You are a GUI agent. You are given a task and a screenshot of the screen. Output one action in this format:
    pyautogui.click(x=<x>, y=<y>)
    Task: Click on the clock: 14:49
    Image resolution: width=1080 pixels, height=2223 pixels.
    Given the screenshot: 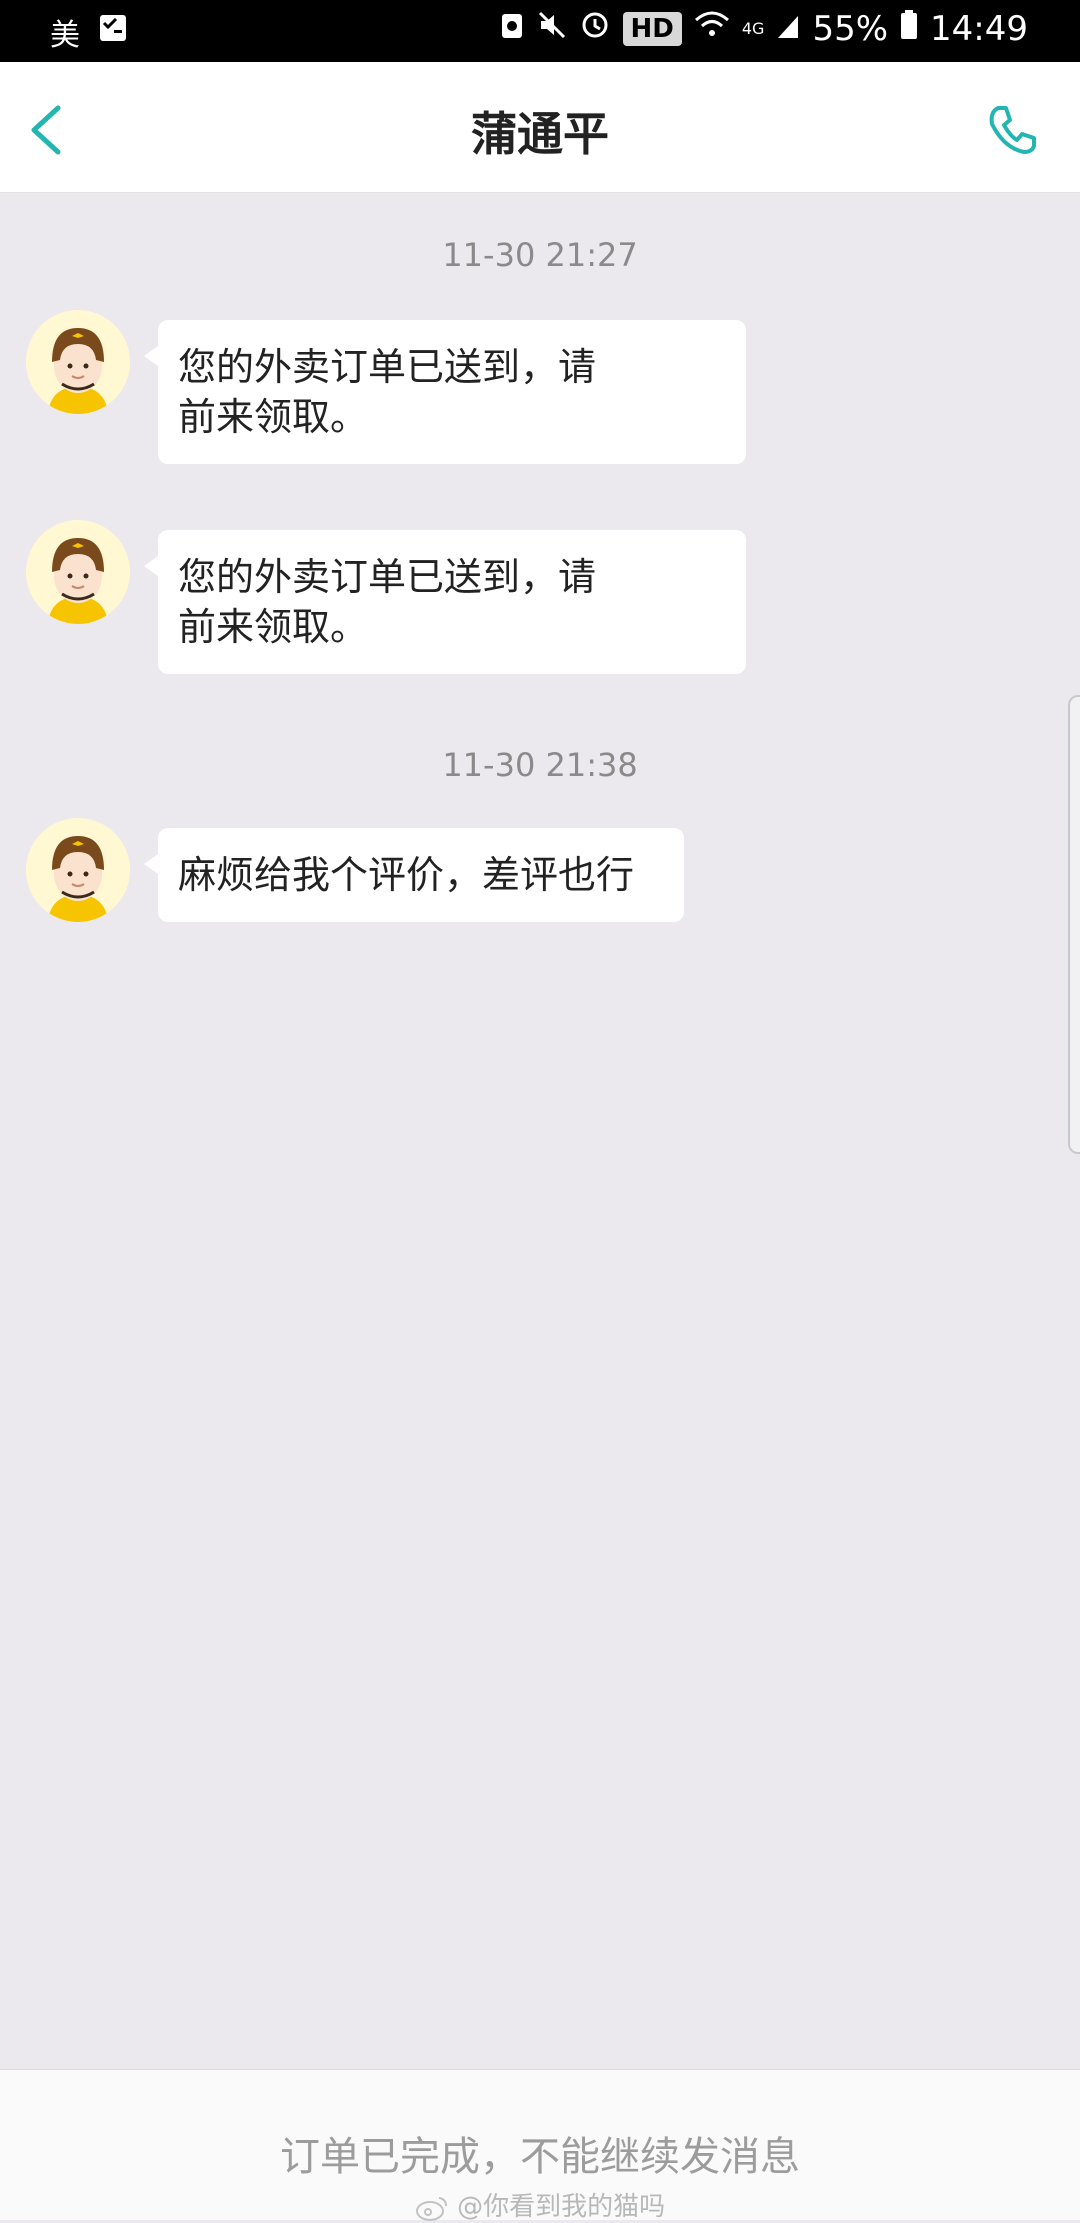 What is the action you would take?
    pyautogui.click(x=979, y=28)
    